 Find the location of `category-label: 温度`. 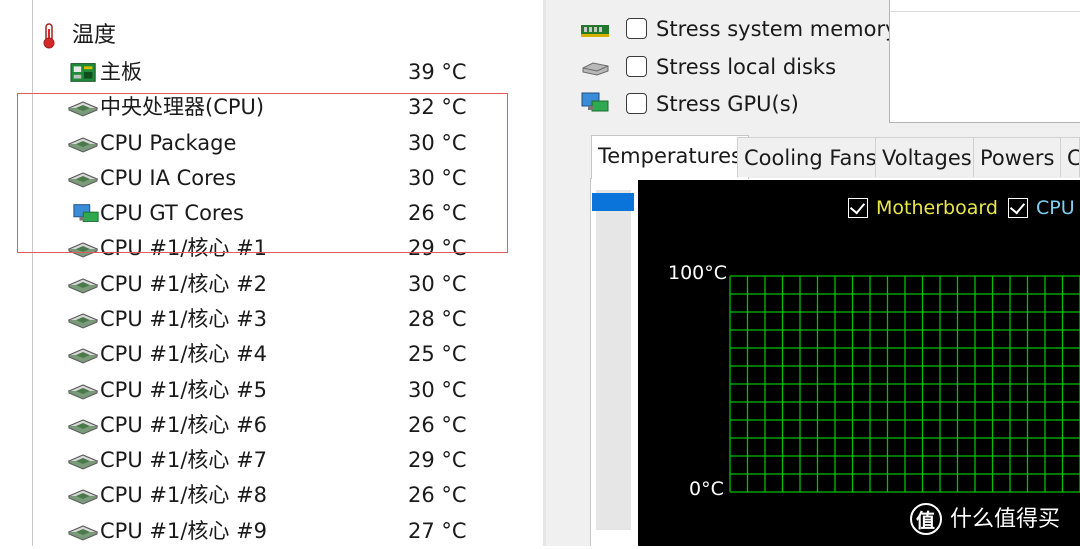

category-label: 温度 is located at coordinates (94, 35).